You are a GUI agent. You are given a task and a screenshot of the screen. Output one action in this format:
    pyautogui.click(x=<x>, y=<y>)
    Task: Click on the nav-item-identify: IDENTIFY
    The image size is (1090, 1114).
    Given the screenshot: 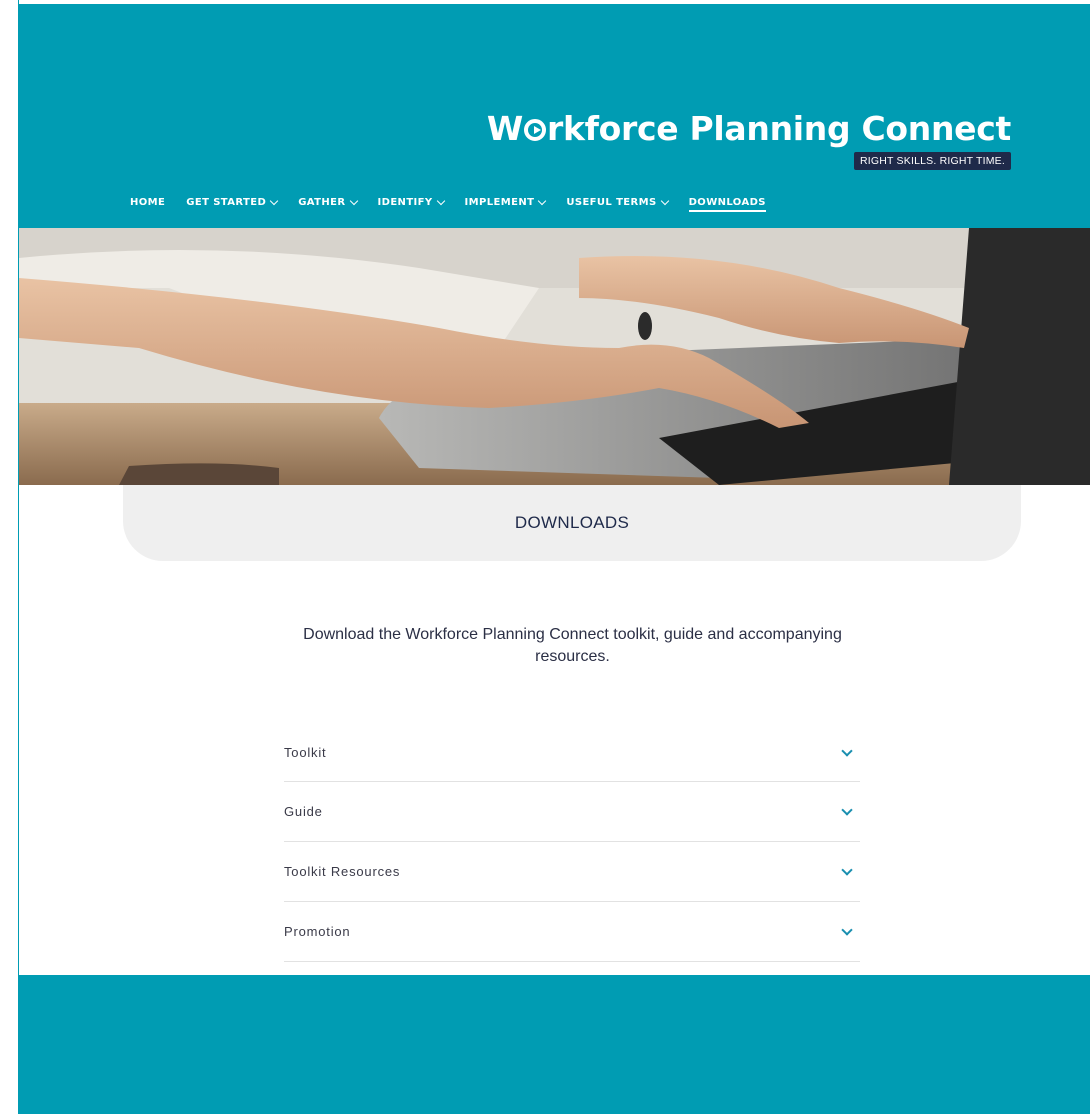 What is the action you would take?
    pyautogui.click(x=411, y=204)
    